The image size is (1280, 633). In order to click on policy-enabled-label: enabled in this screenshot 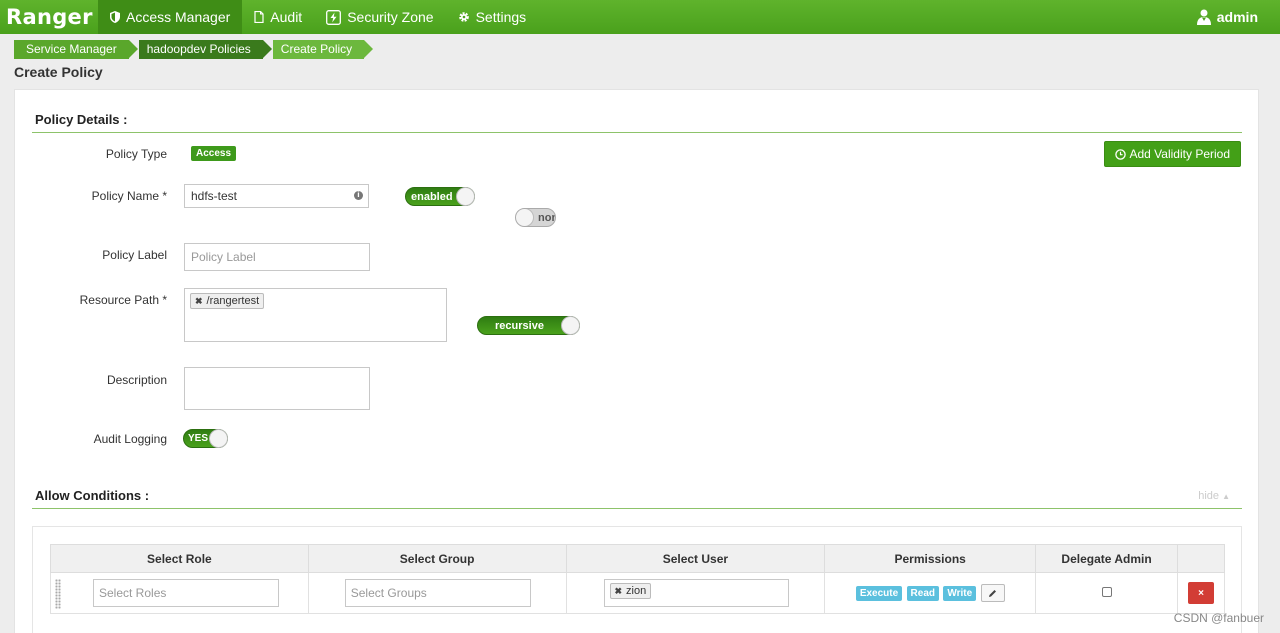, I will do `click(432, 196)`.